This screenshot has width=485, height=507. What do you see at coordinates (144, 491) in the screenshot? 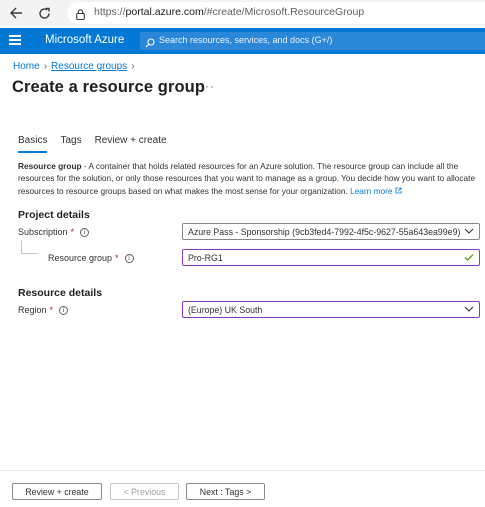
I see `previous-button: < Previous` at bounding box center [144, 491].